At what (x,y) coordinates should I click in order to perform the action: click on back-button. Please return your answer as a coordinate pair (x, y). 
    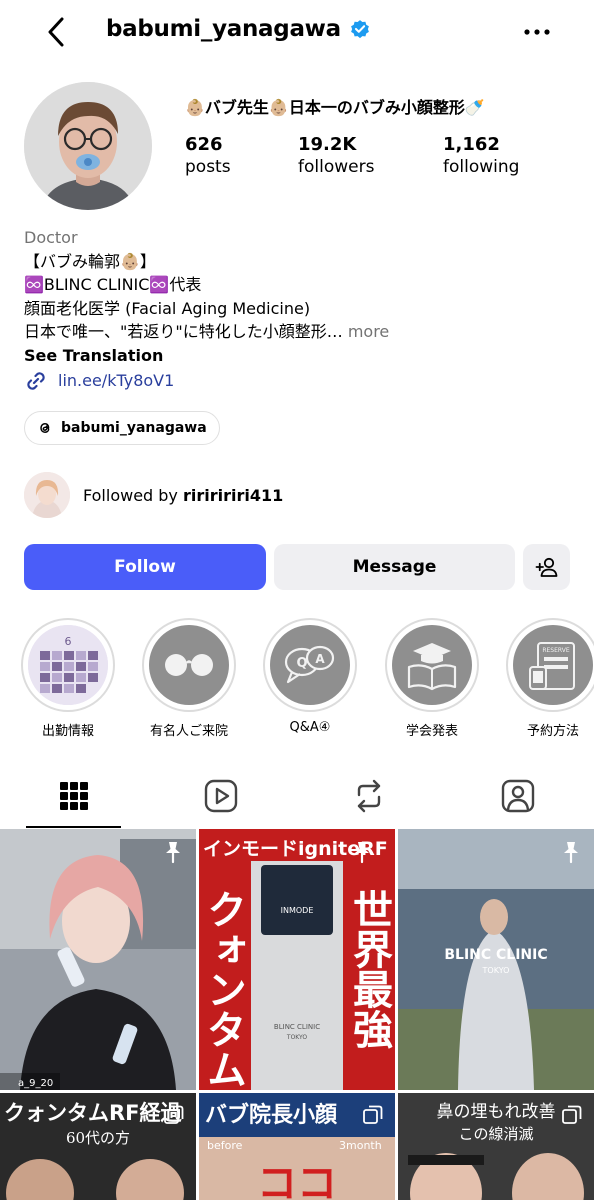
    Looking at the image, I should click on (56, 32).